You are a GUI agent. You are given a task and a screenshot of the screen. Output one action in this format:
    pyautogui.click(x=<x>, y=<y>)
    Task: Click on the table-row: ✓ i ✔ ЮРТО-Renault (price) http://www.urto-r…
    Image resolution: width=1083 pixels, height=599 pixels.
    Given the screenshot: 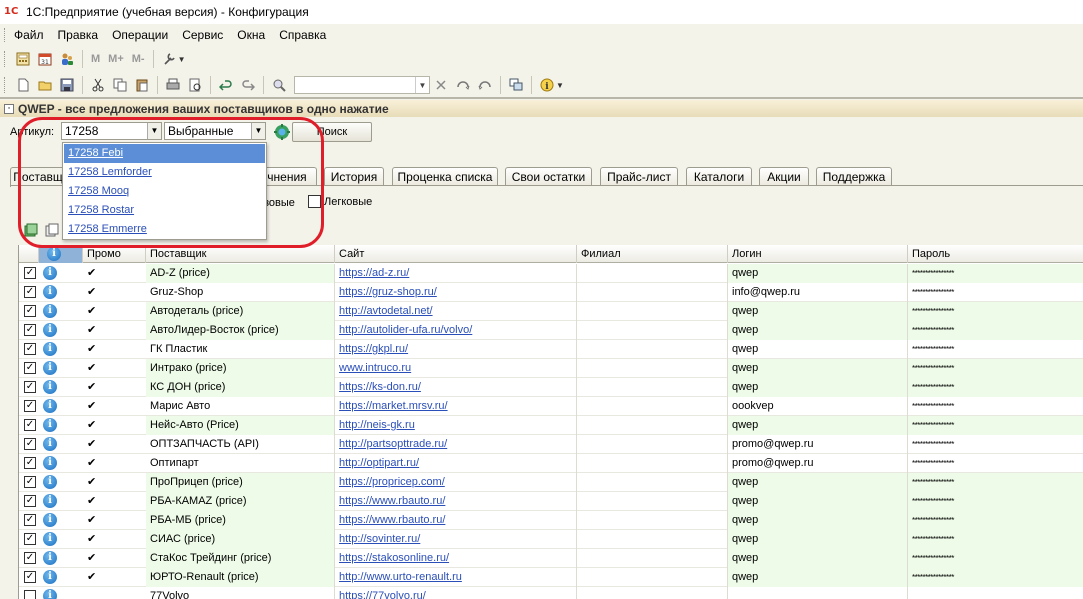 What is the action you would take?
    pyautogui.click(x=551, y=577)
    